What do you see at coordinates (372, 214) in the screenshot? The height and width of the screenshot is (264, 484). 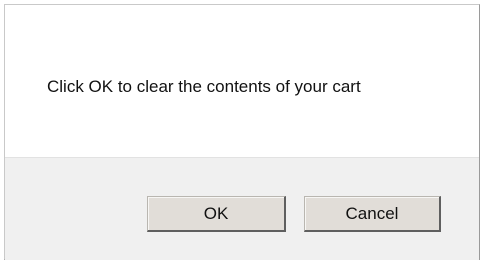 I see `cancel-button: Cancel` at bounding box center [372, 214].